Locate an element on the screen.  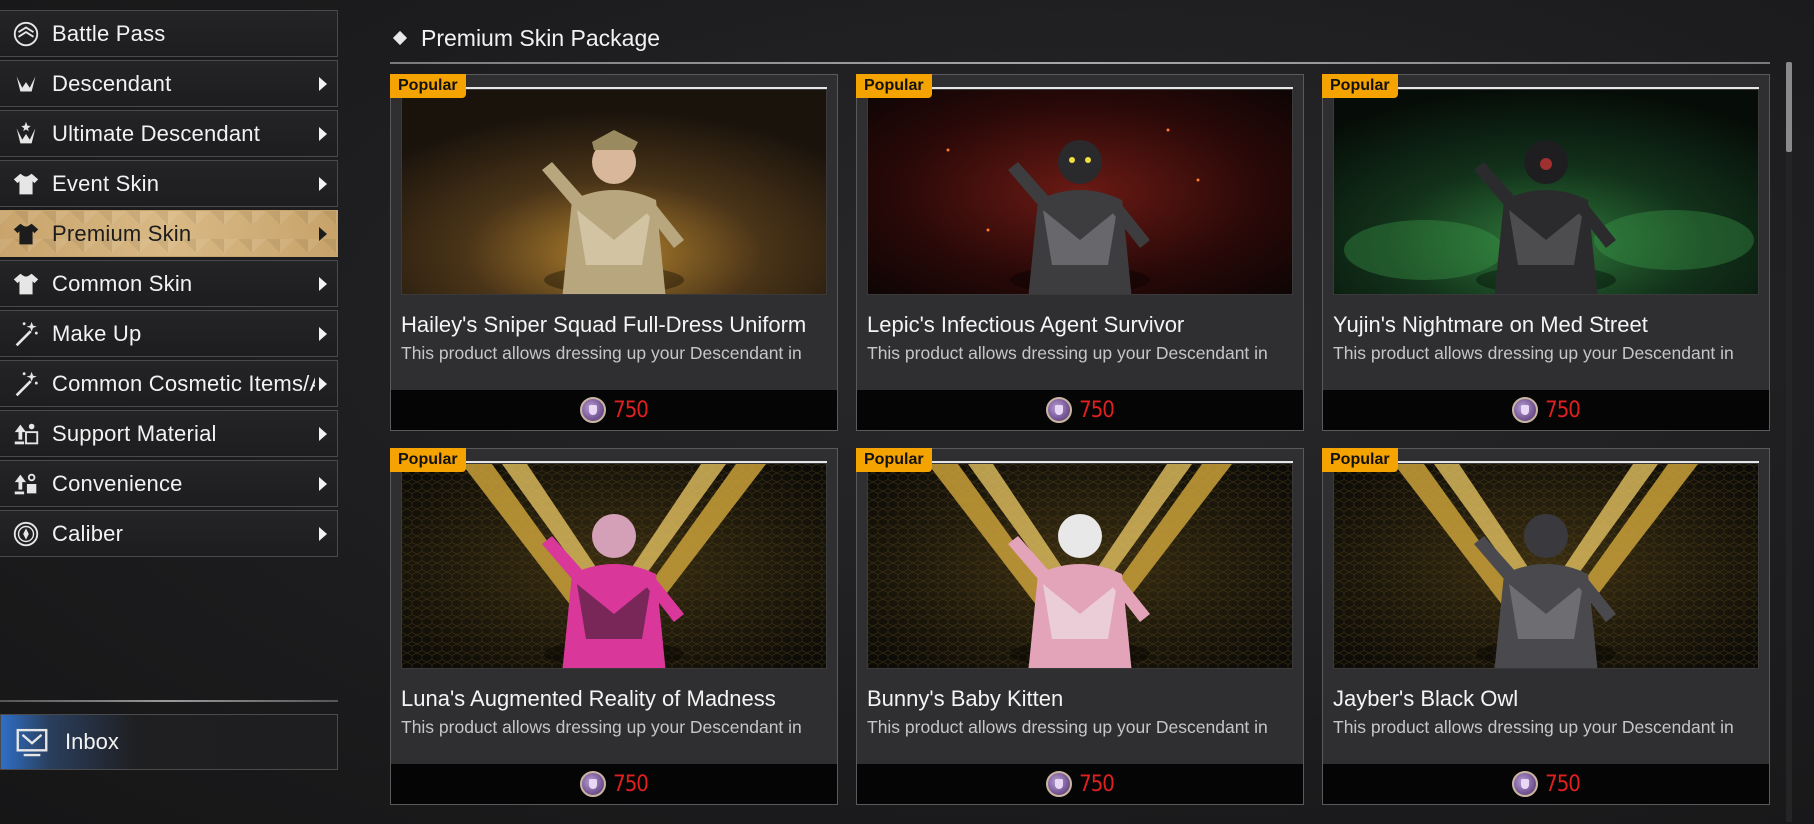
ultimate-descendant-icon is located at coordinates (26, 134).